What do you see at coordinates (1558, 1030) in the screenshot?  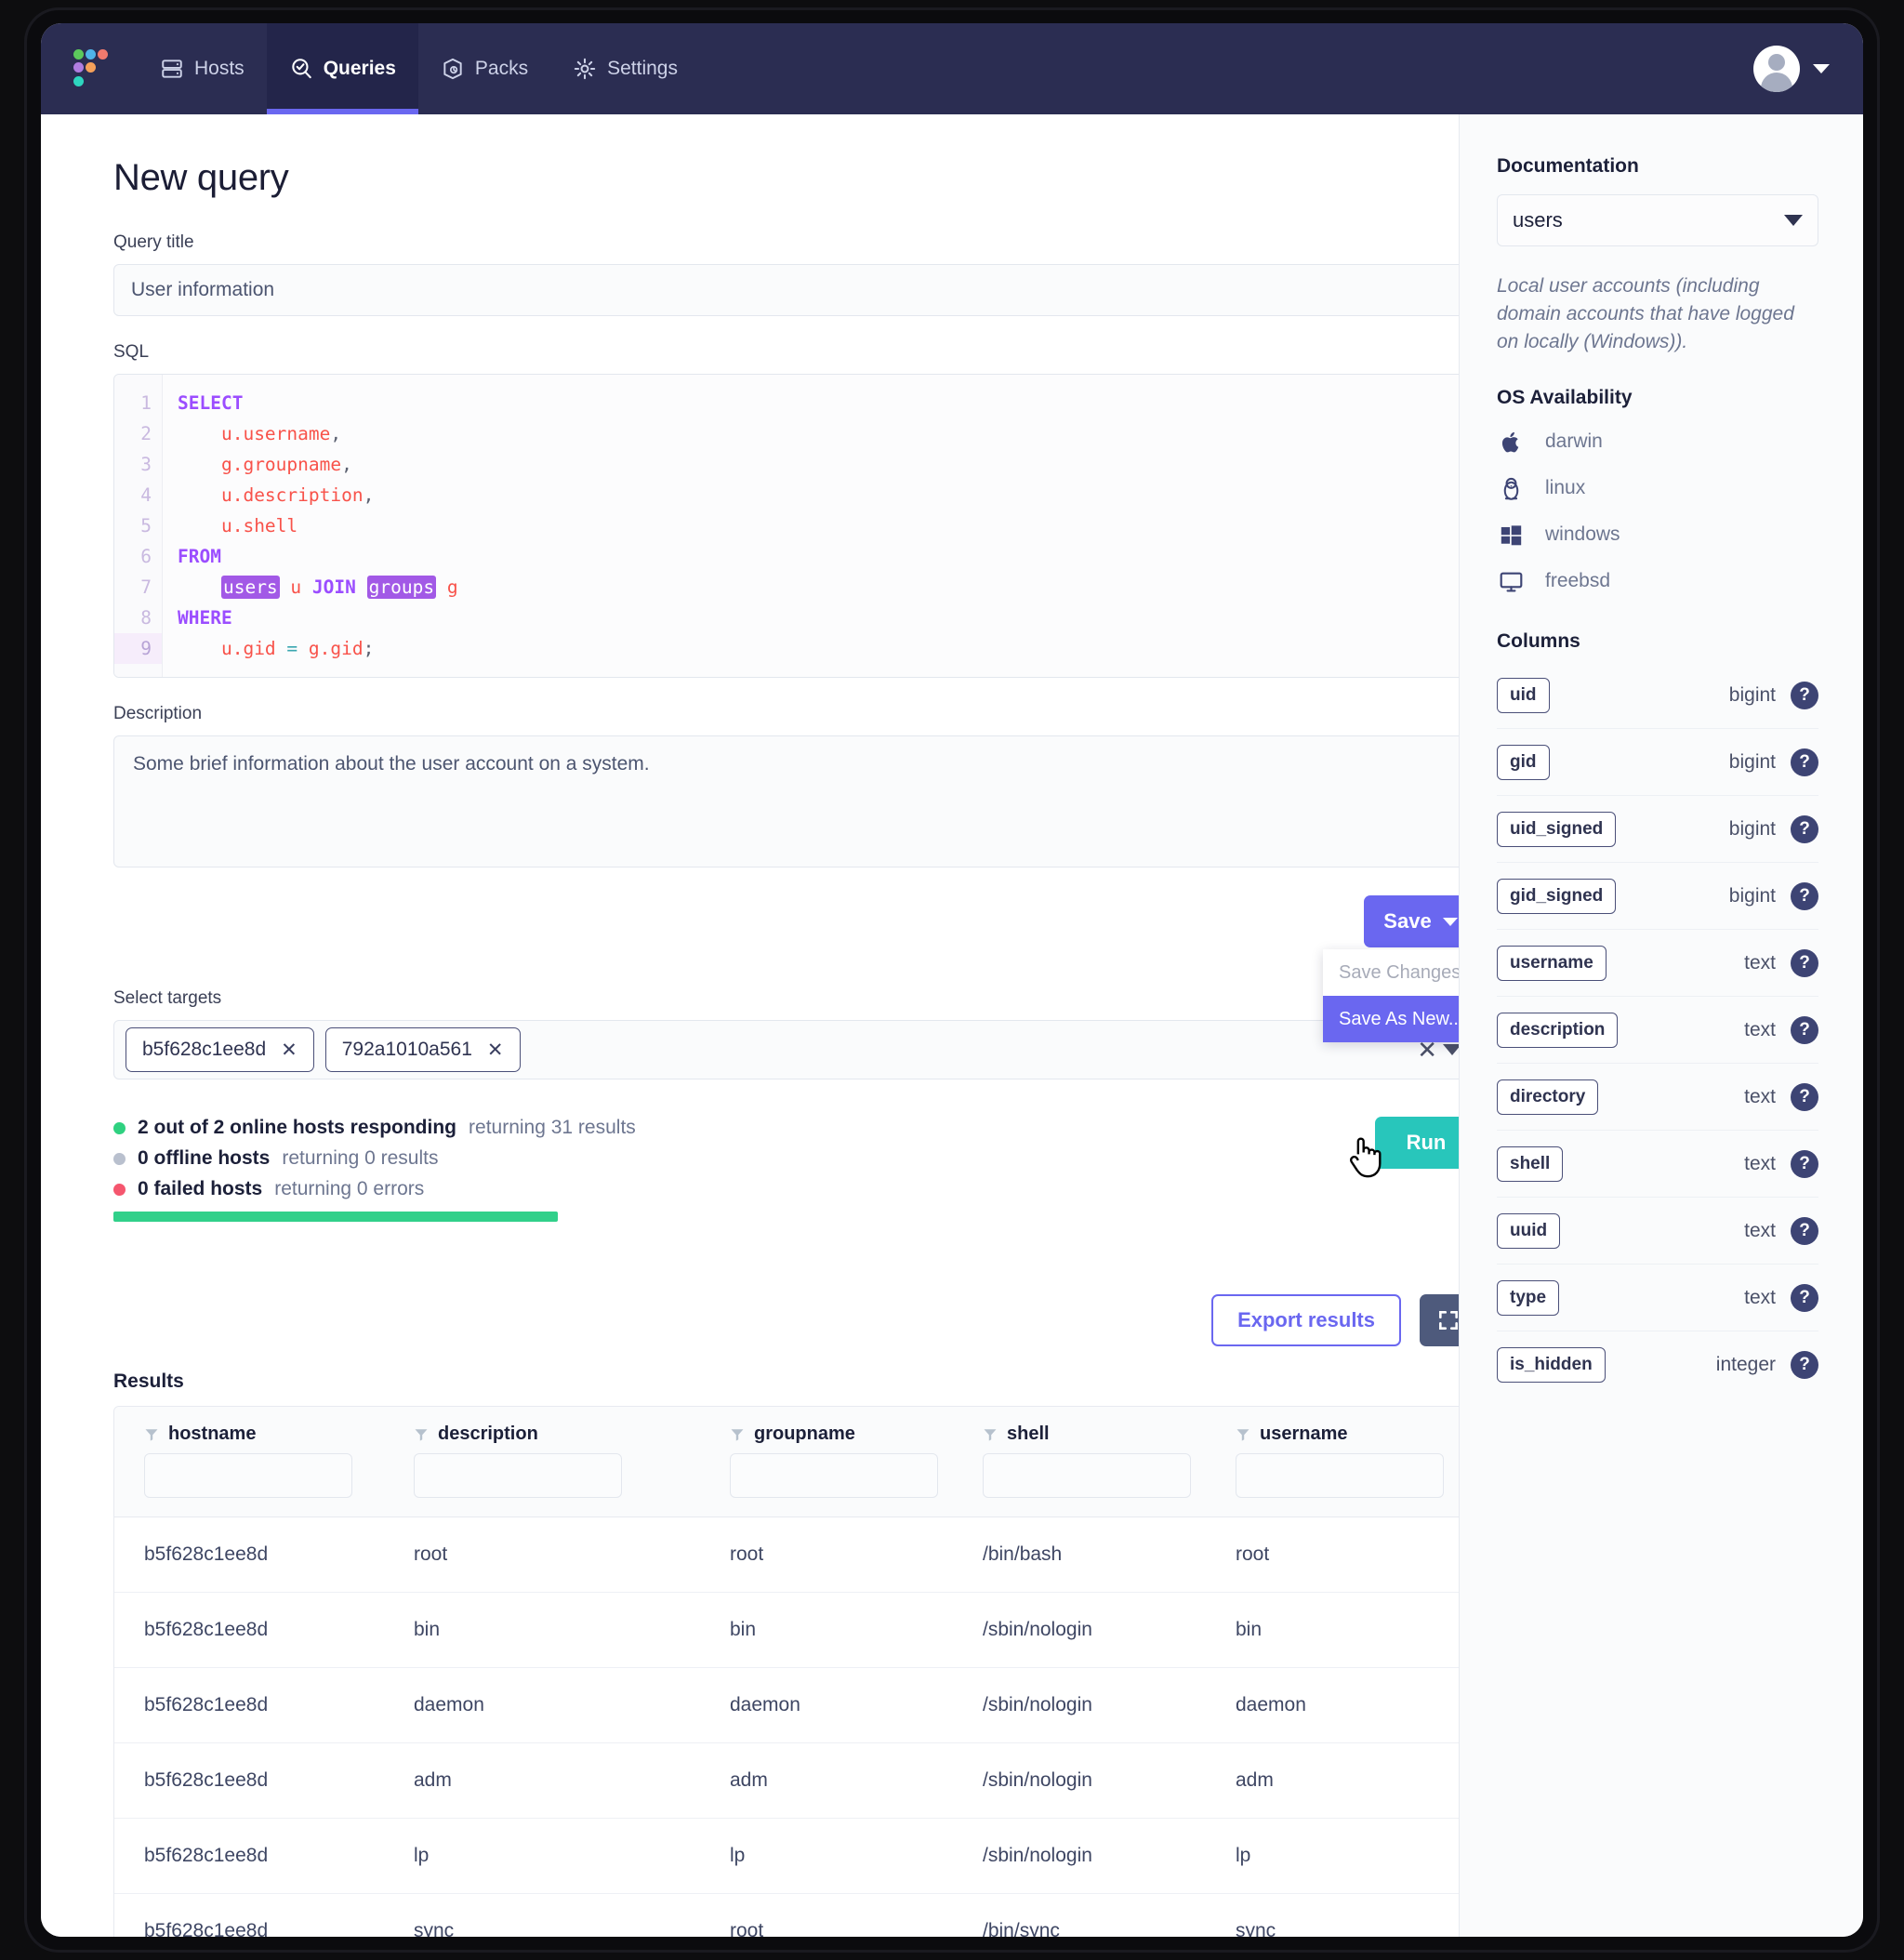 I see `column-name-chip: description` at bounding box center [1558, 1030].